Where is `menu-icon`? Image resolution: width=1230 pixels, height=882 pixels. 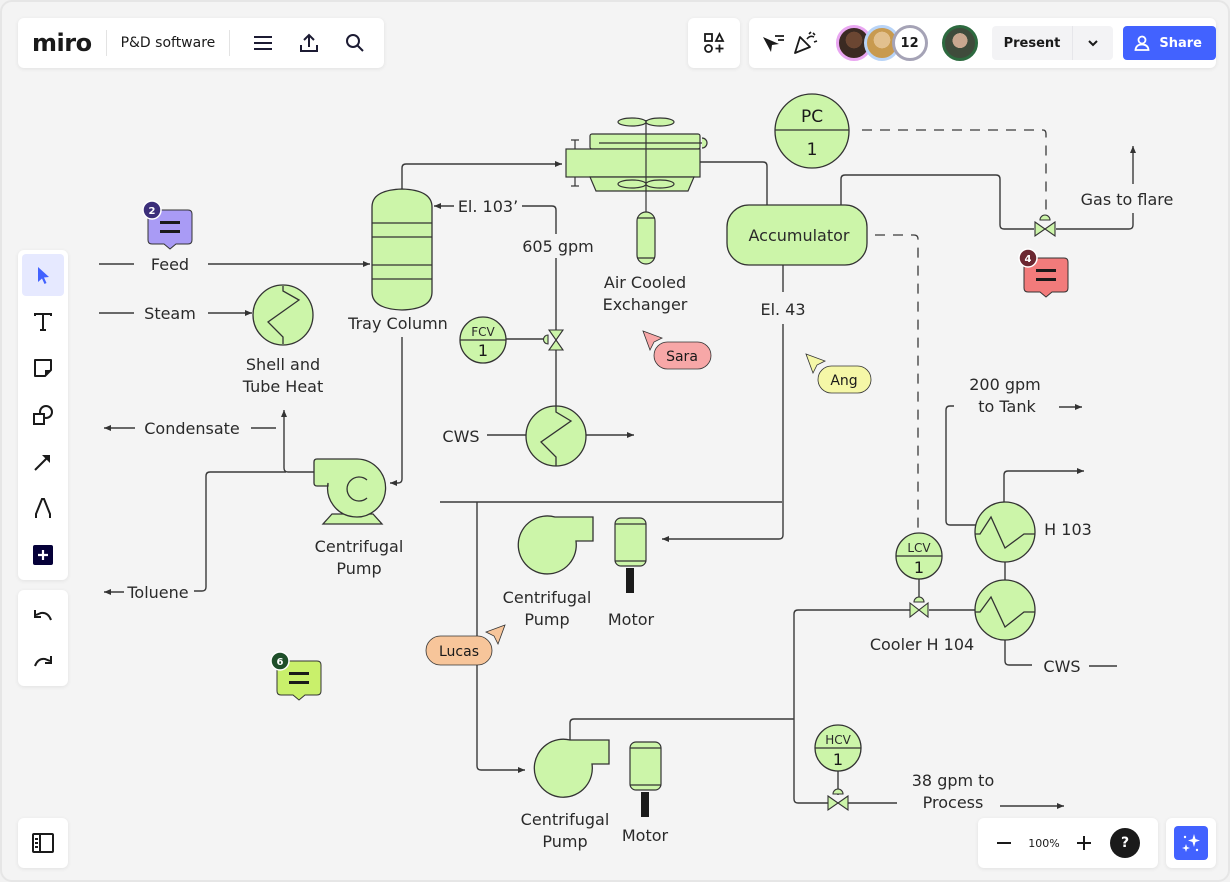 menu-icon is located at coordinates (263, 43).